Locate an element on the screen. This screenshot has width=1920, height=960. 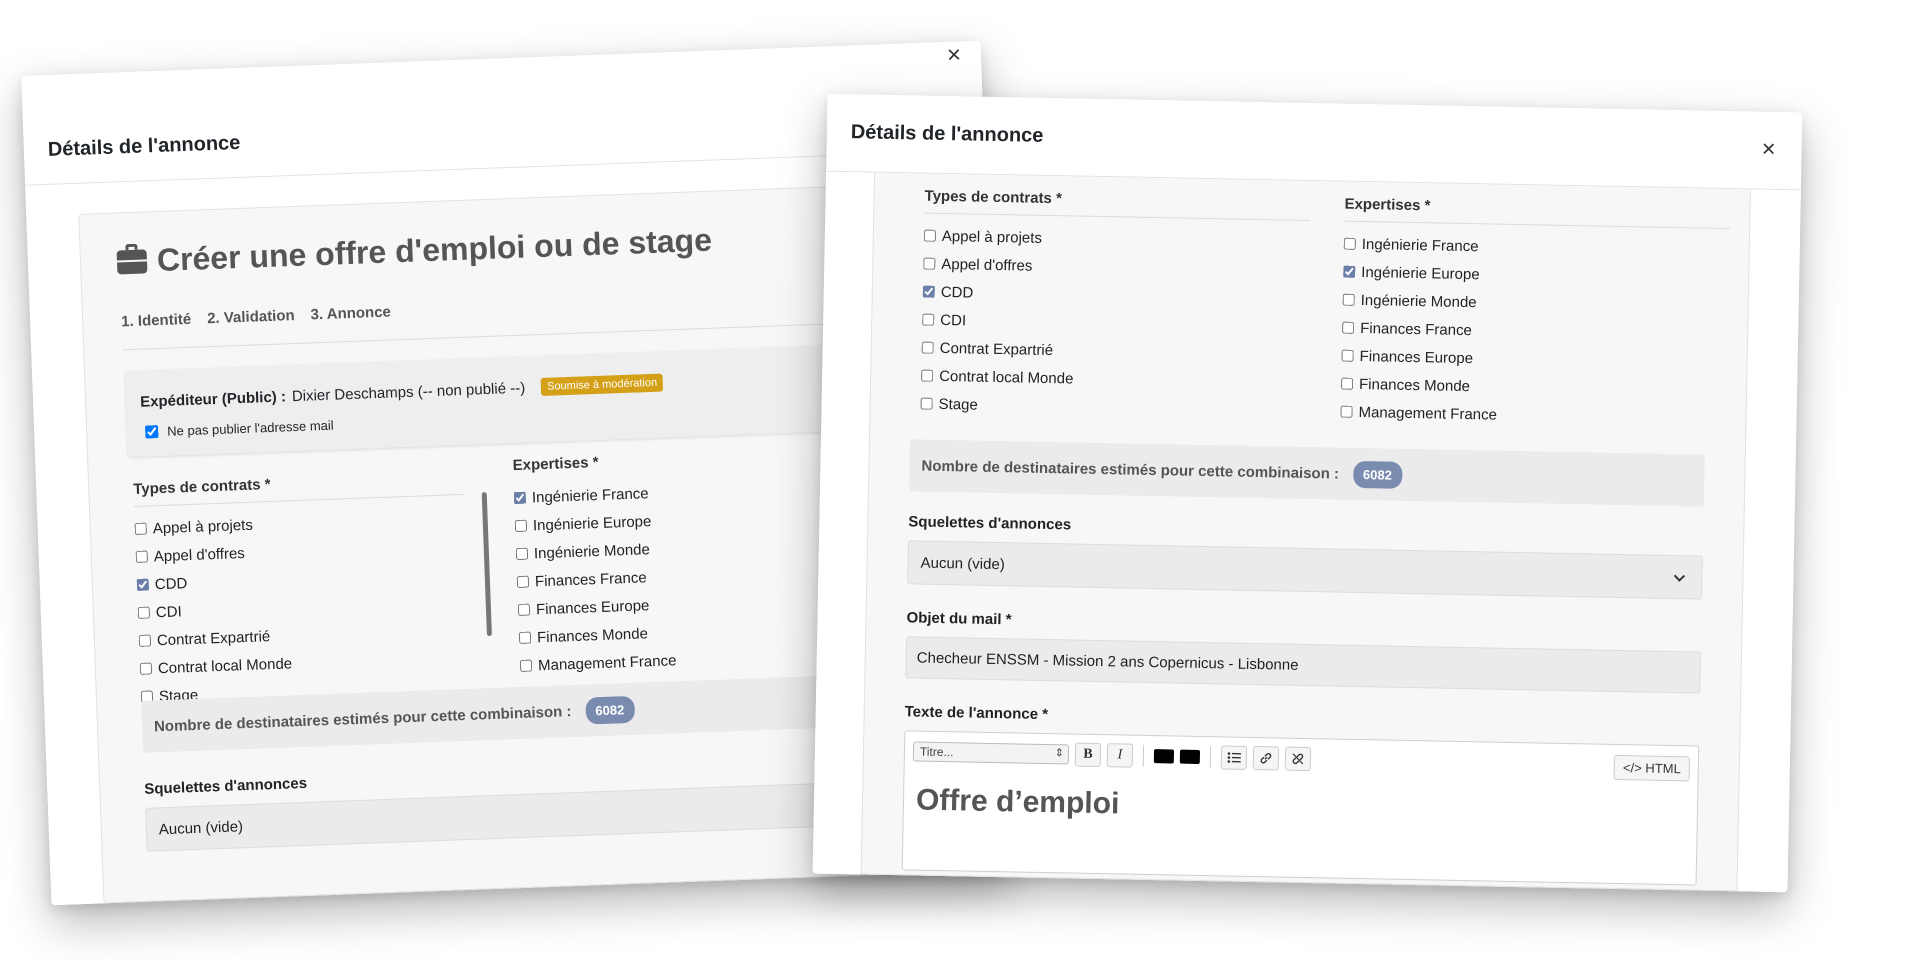
contract-label: Contrat local Monde is located at coordinates (1006, 377).